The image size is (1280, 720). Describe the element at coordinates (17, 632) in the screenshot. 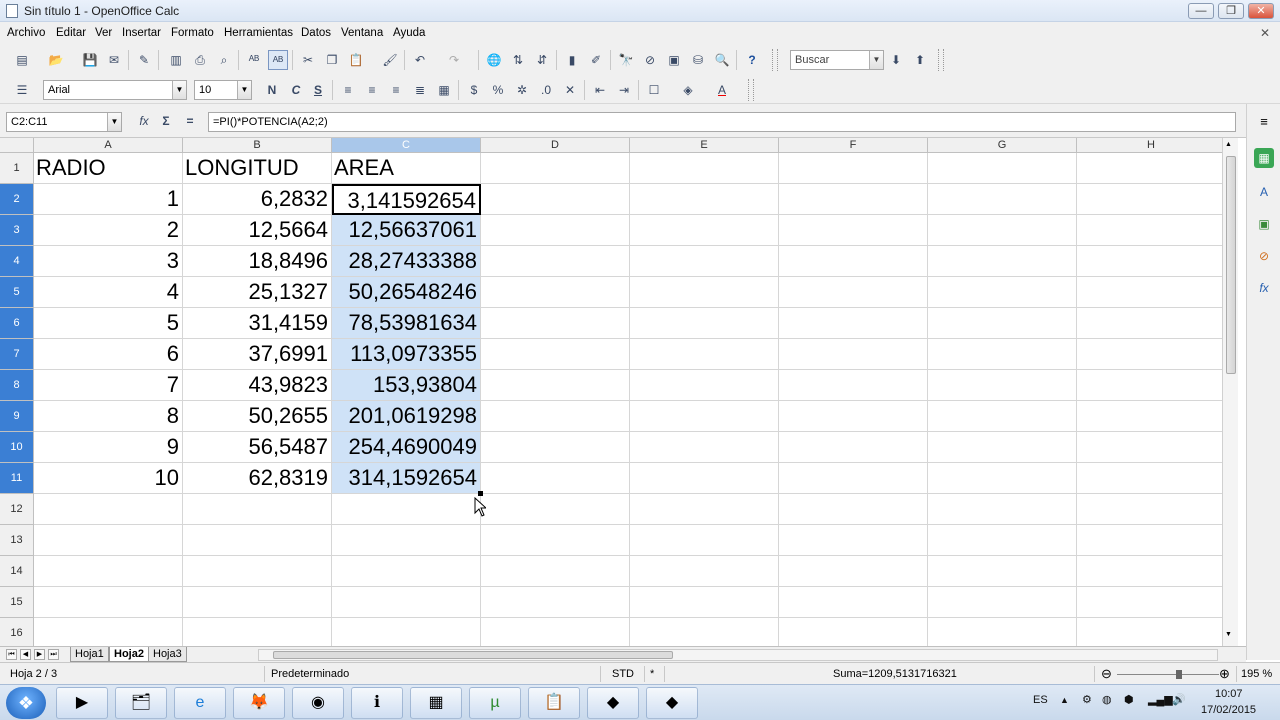

I see `row-header-16: 16` at that location.